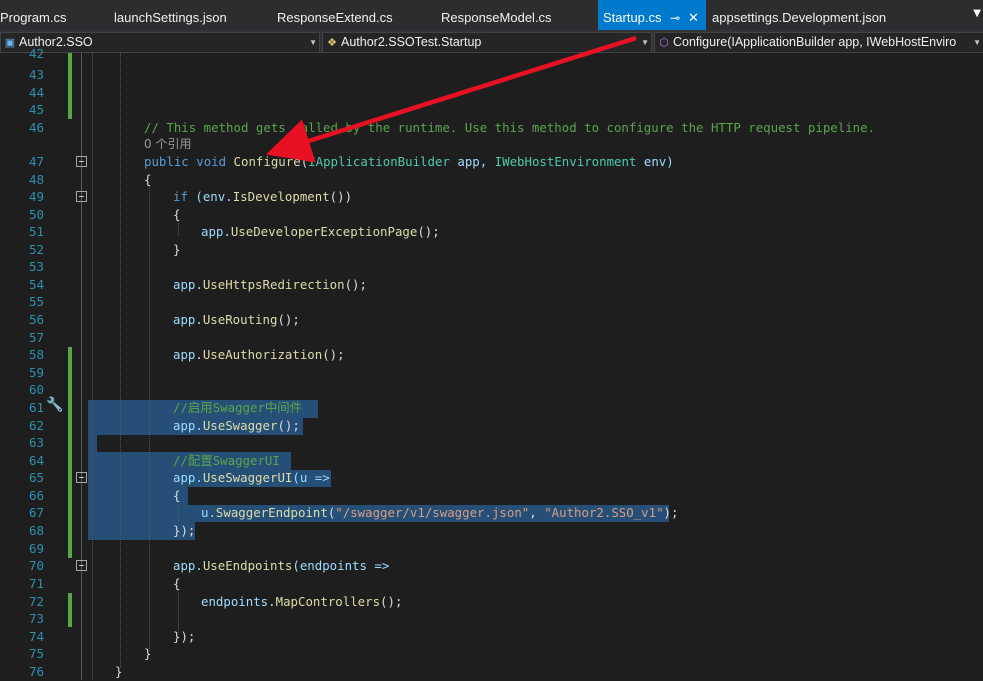  I want to click on annotation-arrow, so click(451, 99).